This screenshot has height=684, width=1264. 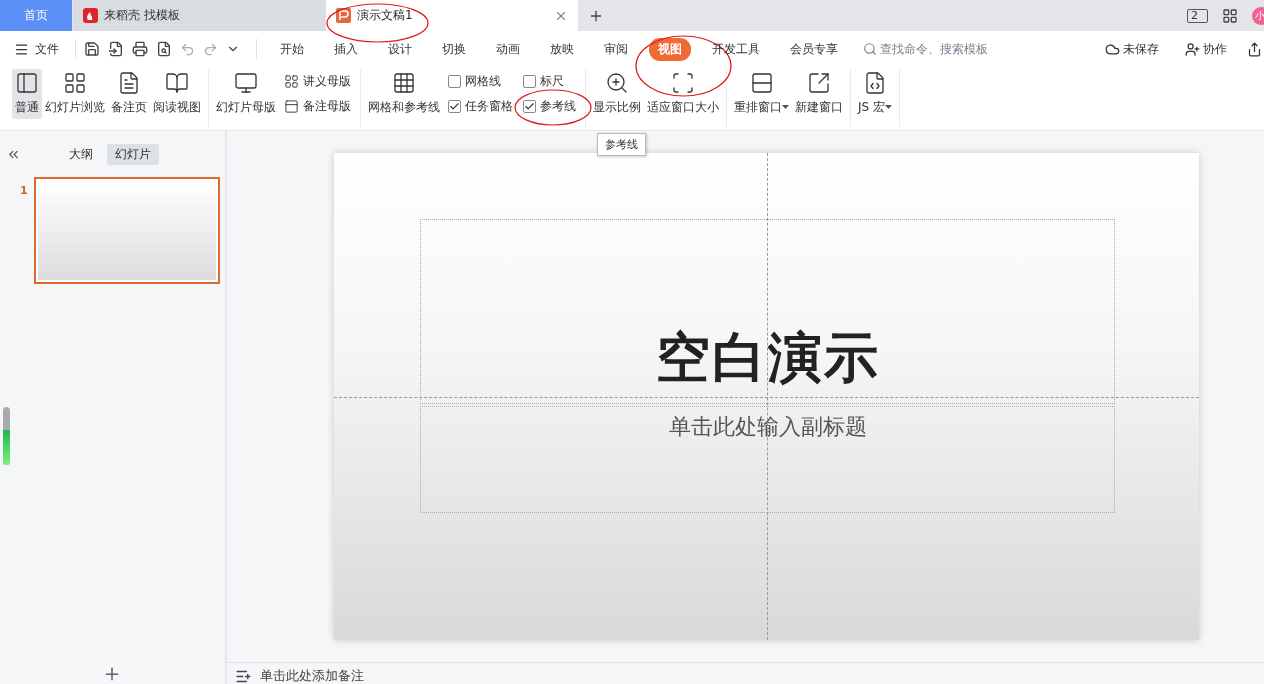 I want to click on checkbox: 网格线, so click(x=474, y=81).